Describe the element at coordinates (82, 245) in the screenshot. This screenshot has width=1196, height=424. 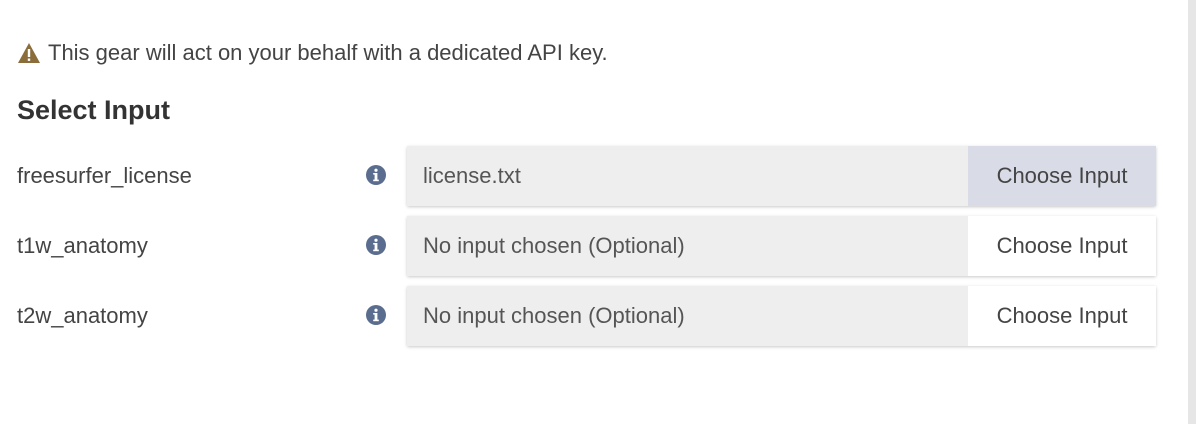
I see `input-label: t1w_anatomy` at that location.